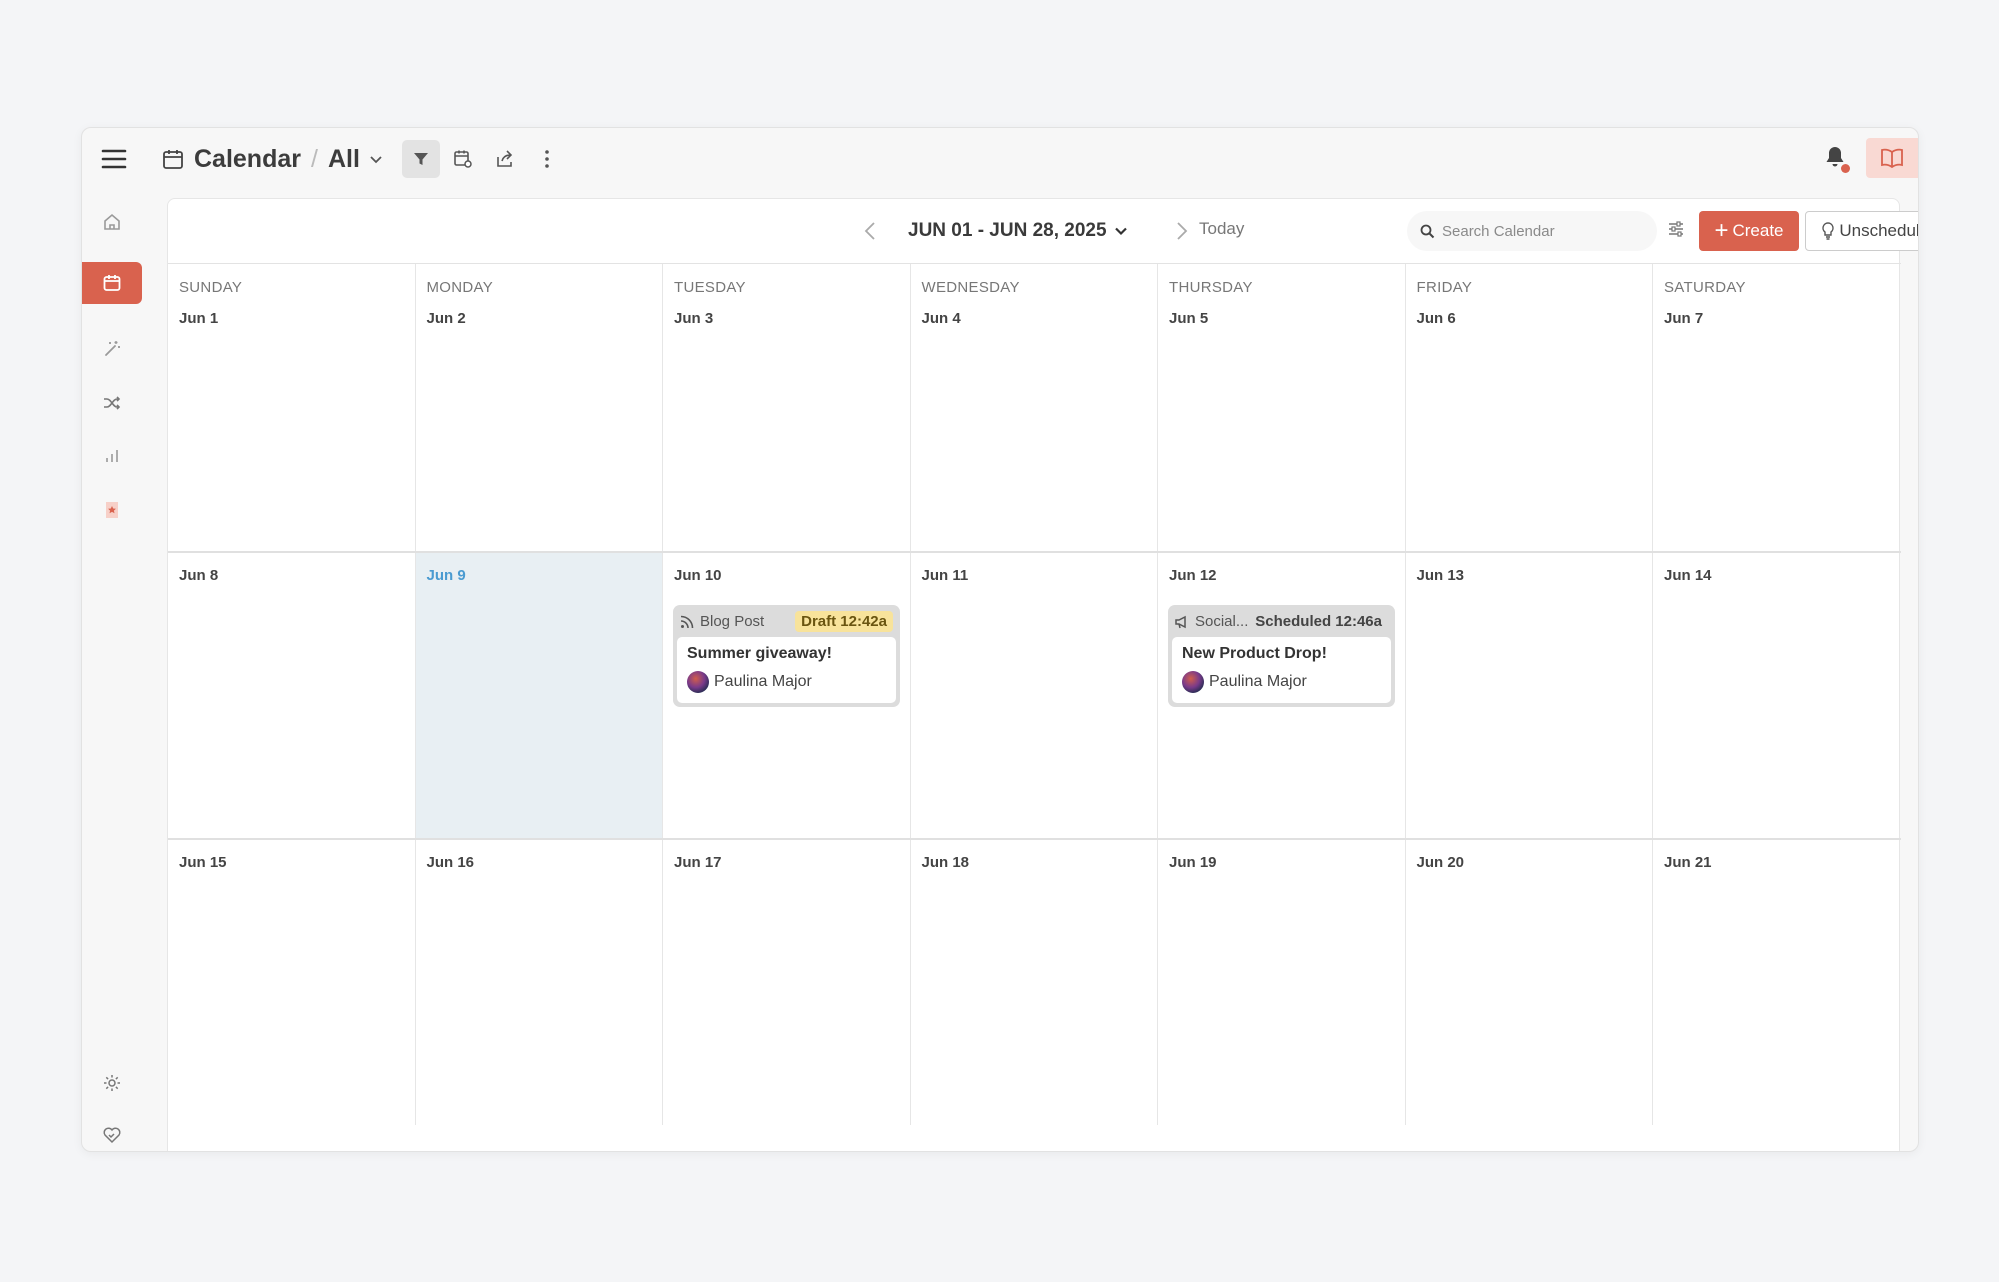  What do you see at coordinates (1542, 231) in the screenshot?
I see `search-input` at bounding box center [1542, 231].